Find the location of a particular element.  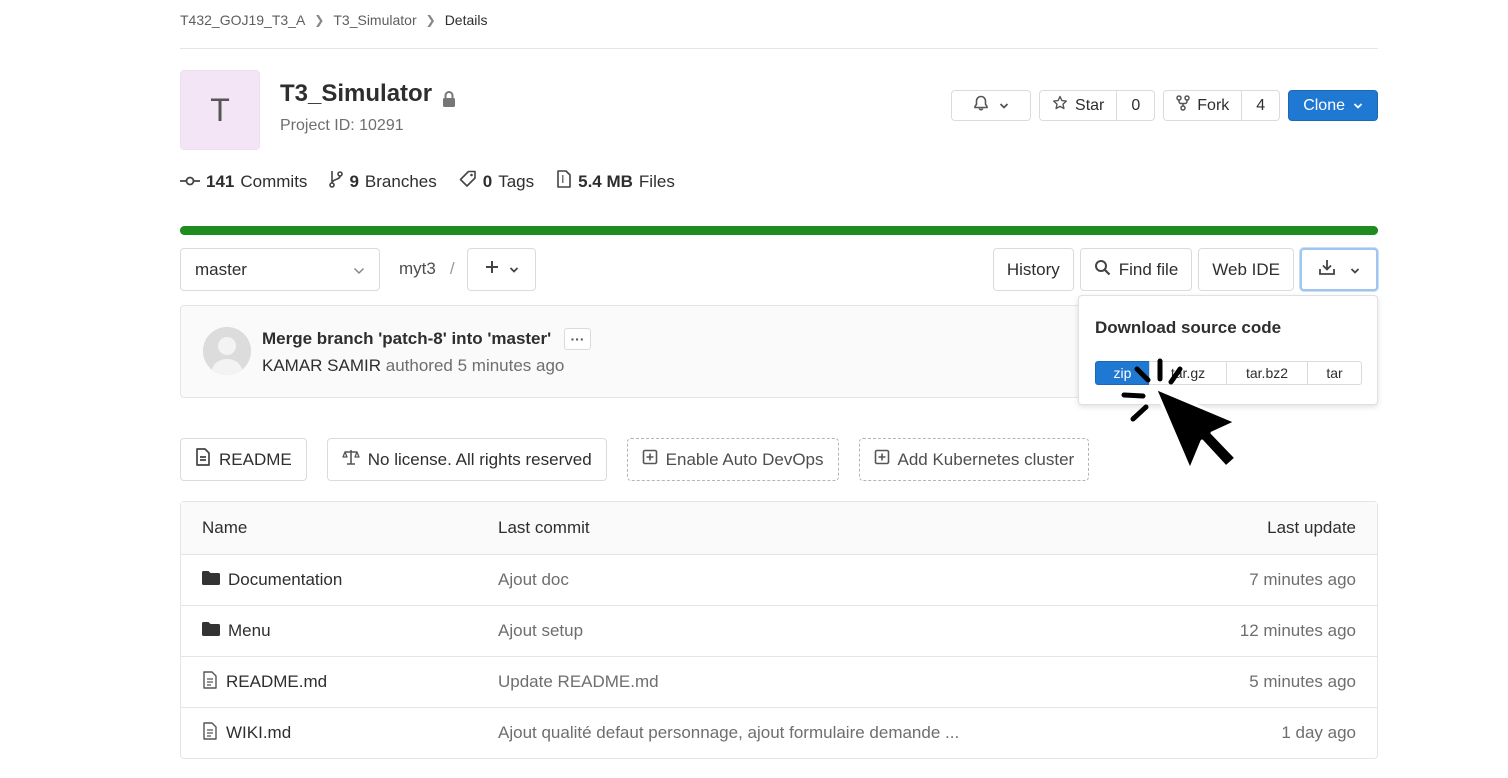

download-tar-button: tar is located at coordinates (1334, 373).